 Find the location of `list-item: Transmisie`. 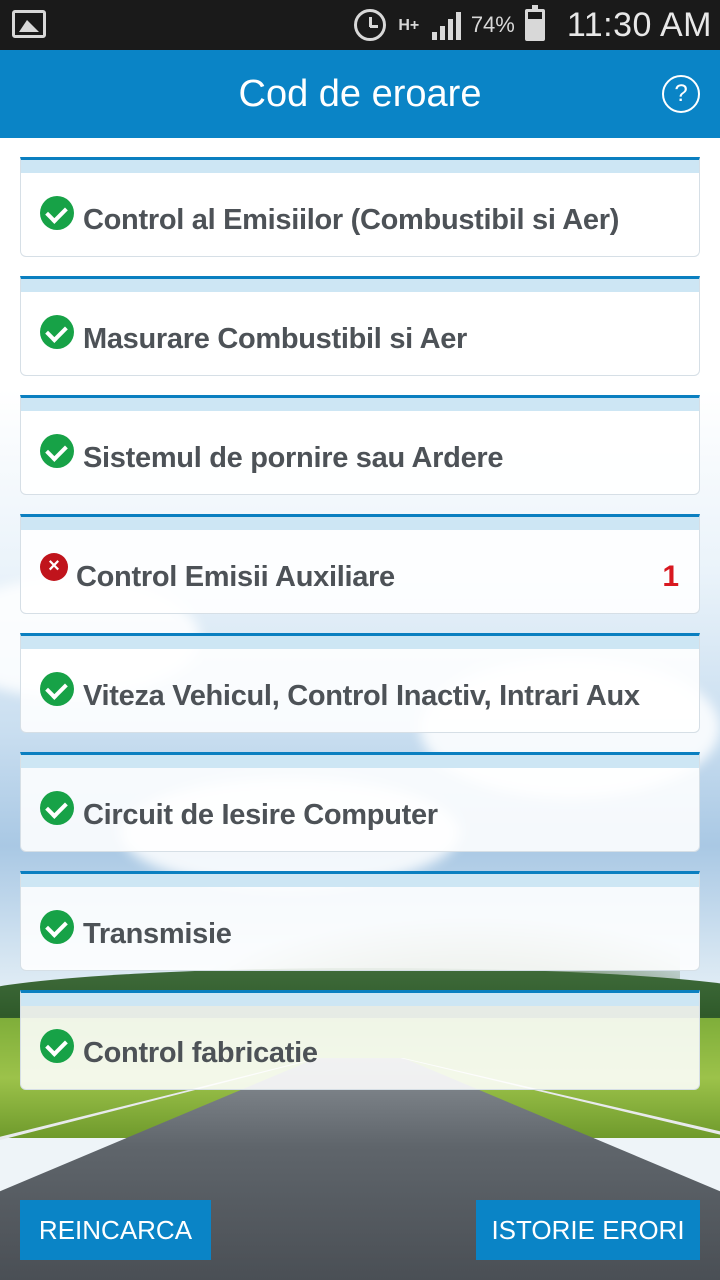

list-item: Transmisie is located at coordinates (360, 921).